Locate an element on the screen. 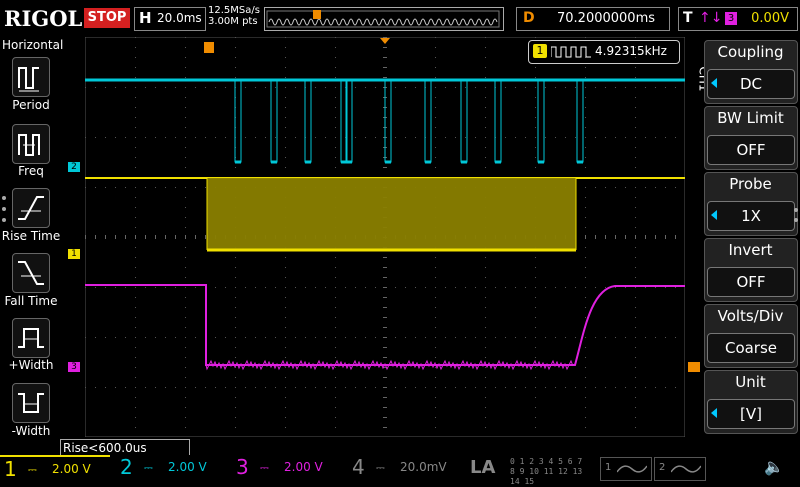 This screenshot has width=800, height=487. channel-1-offset-marker: 1 is located at coordinates (74, 254).